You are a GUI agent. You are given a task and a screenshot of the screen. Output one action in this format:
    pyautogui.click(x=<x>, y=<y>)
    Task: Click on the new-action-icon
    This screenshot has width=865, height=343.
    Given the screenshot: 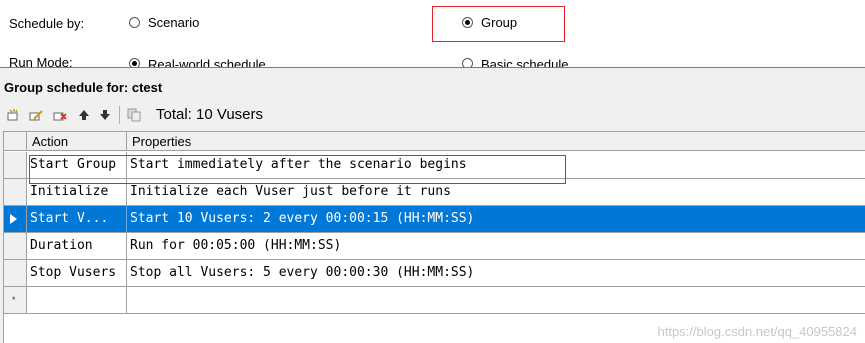 What is the action you would take?
    pyautogui.click(x=13, y=115)
    